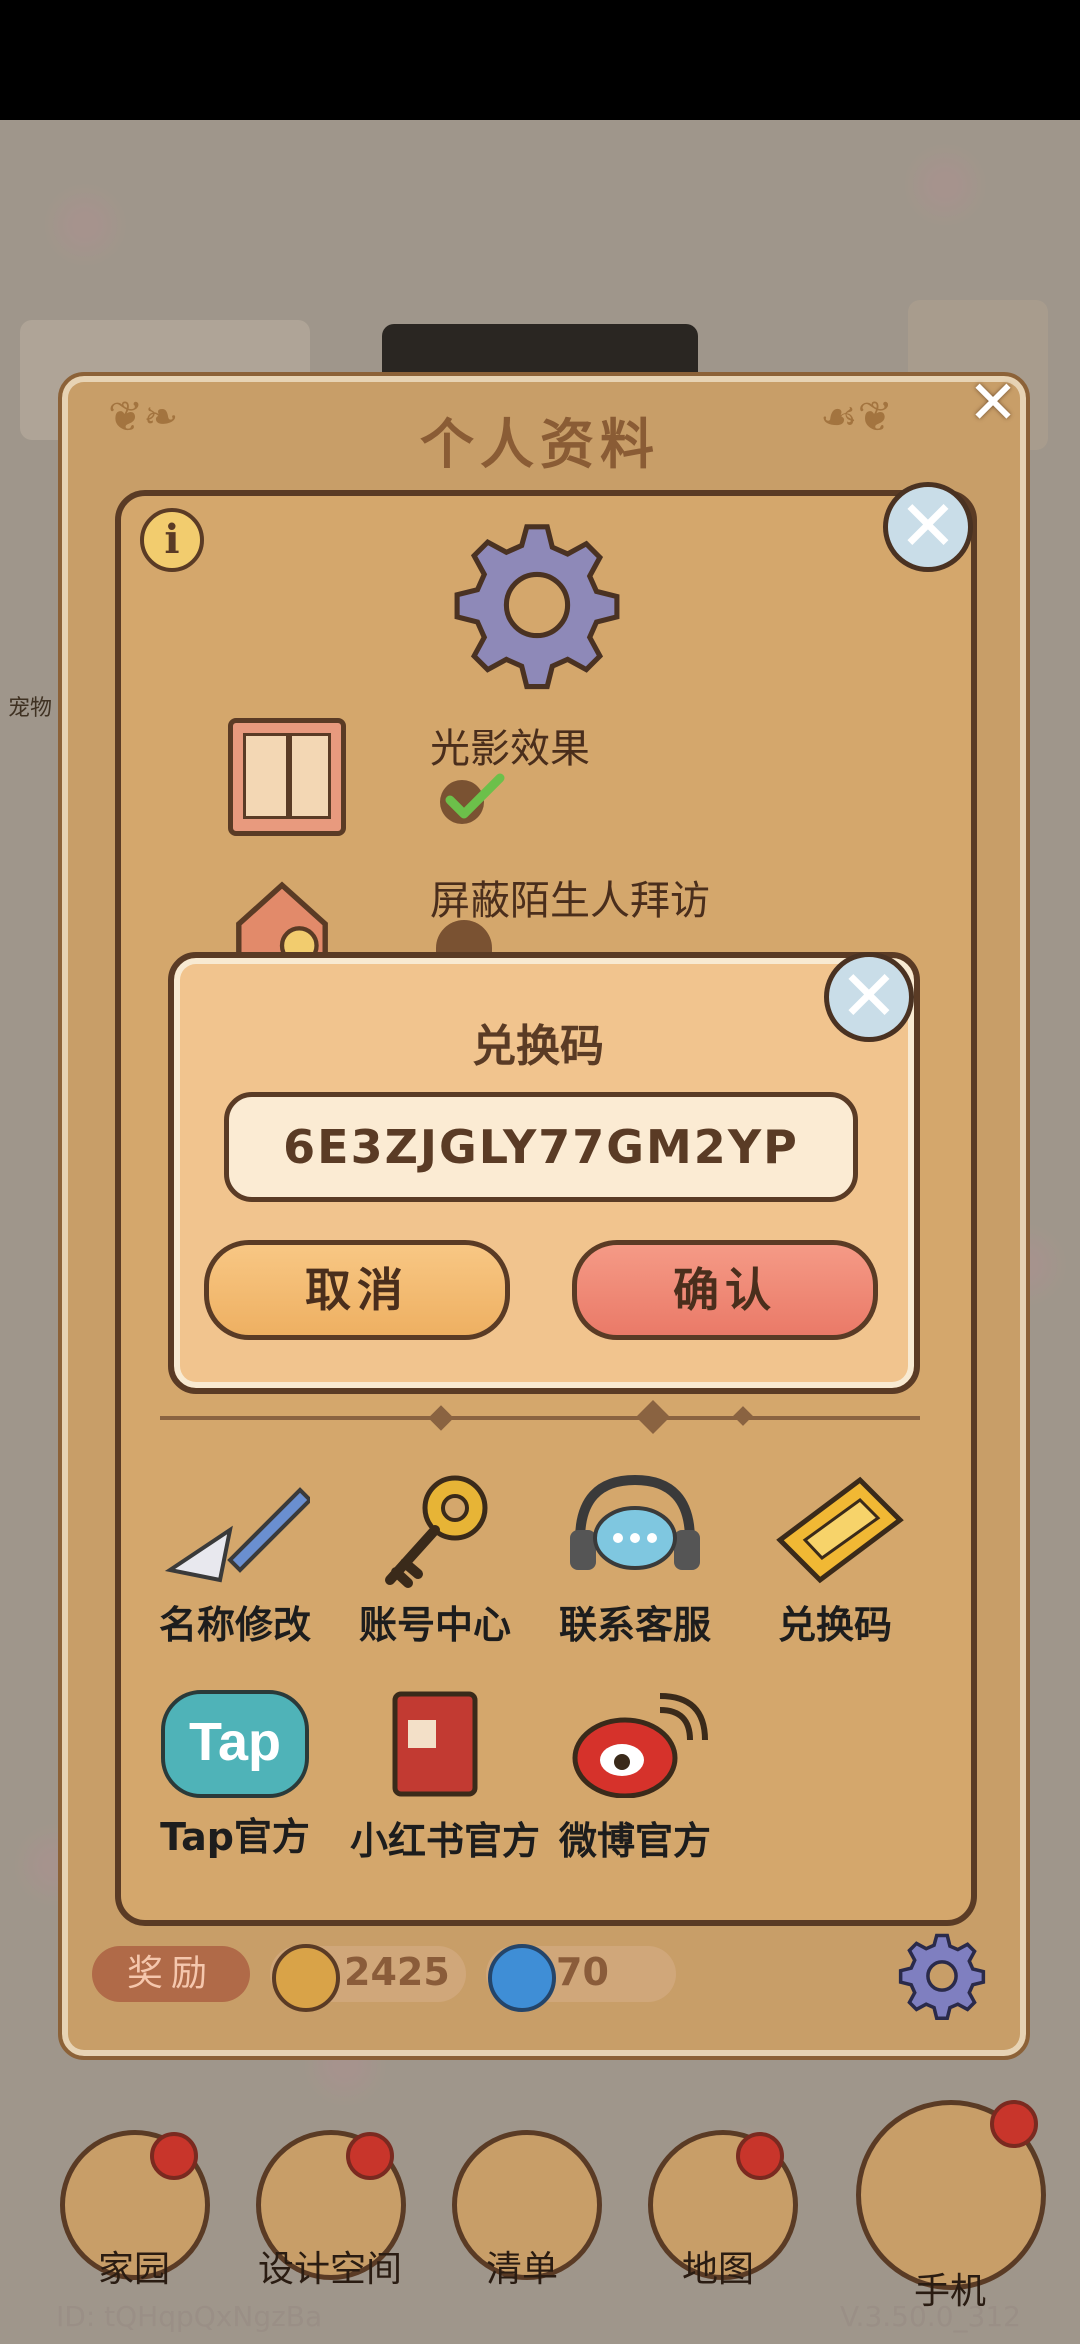 This screenshot has width=1080, height=2344. Describe the element at coordinates (436, 1531) in the screenshot. I see `key-icon` at that location.